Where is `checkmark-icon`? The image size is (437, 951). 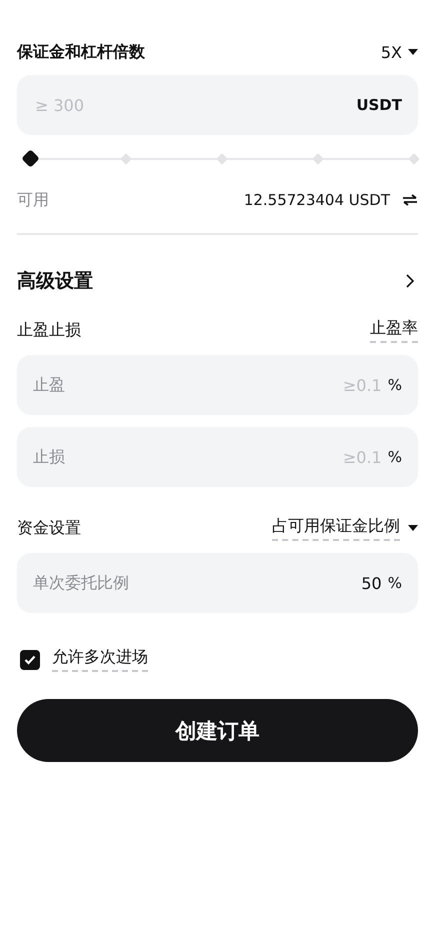 checkmark-icon is located at coordinates (30, 659).